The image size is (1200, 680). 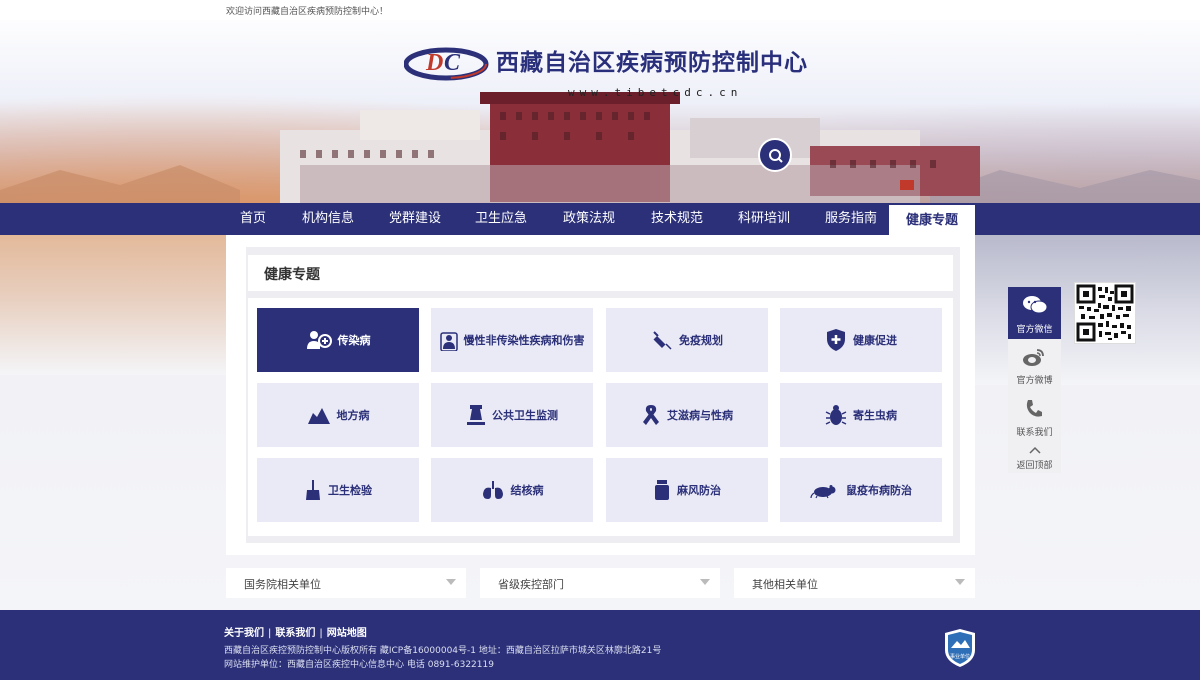 What do you see at coordinates (655, 92) in the screenshot?
I see `site-url: www.tibetcdc.cn` at bounding box center [655, 92].